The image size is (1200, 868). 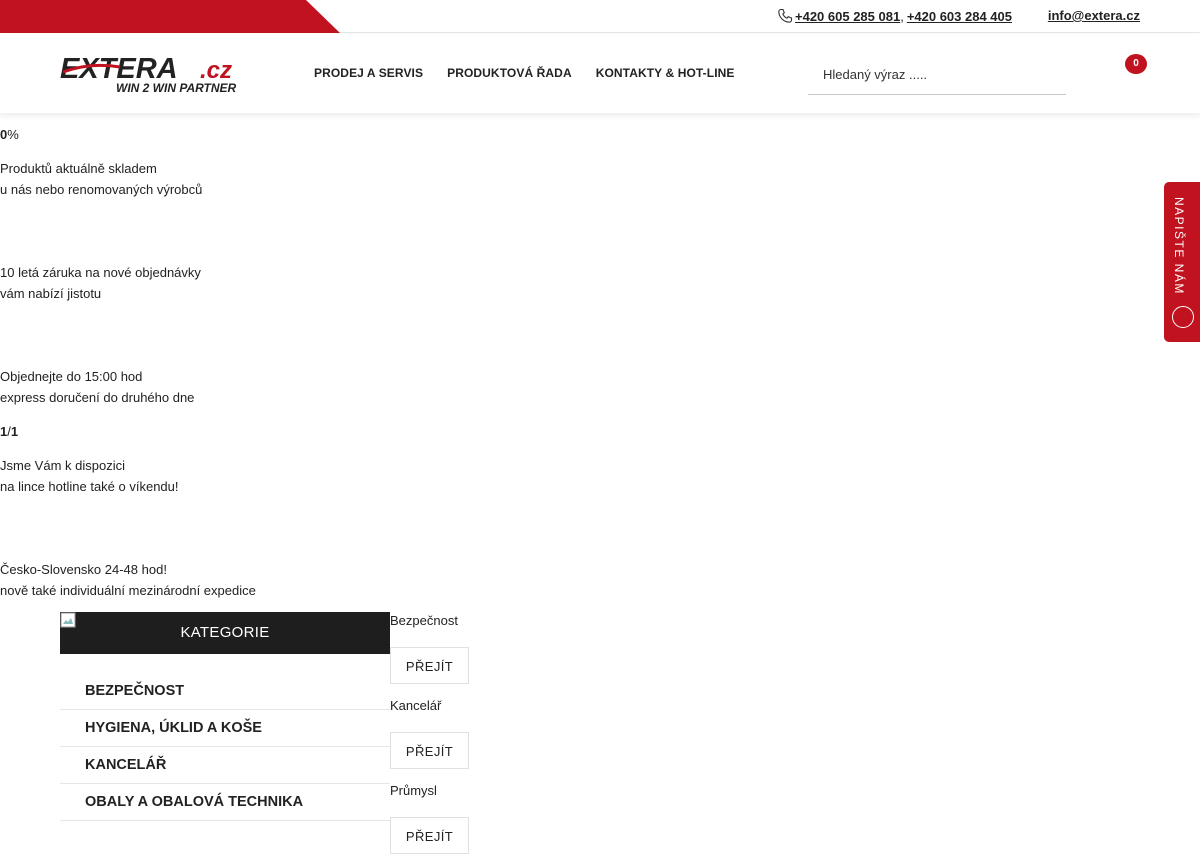 I want to click on logo-tld: .cz, so click(x=216, y=70).